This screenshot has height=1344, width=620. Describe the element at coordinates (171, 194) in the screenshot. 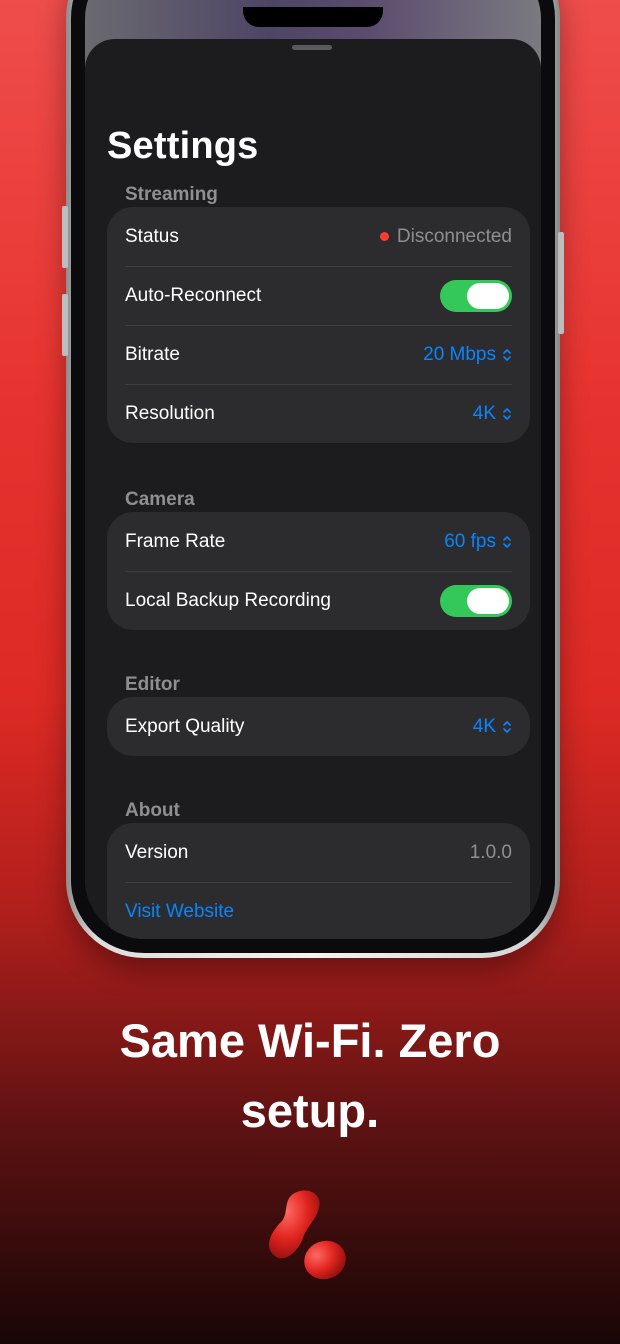

I see `section-header-streaming: Streaming` at that location.